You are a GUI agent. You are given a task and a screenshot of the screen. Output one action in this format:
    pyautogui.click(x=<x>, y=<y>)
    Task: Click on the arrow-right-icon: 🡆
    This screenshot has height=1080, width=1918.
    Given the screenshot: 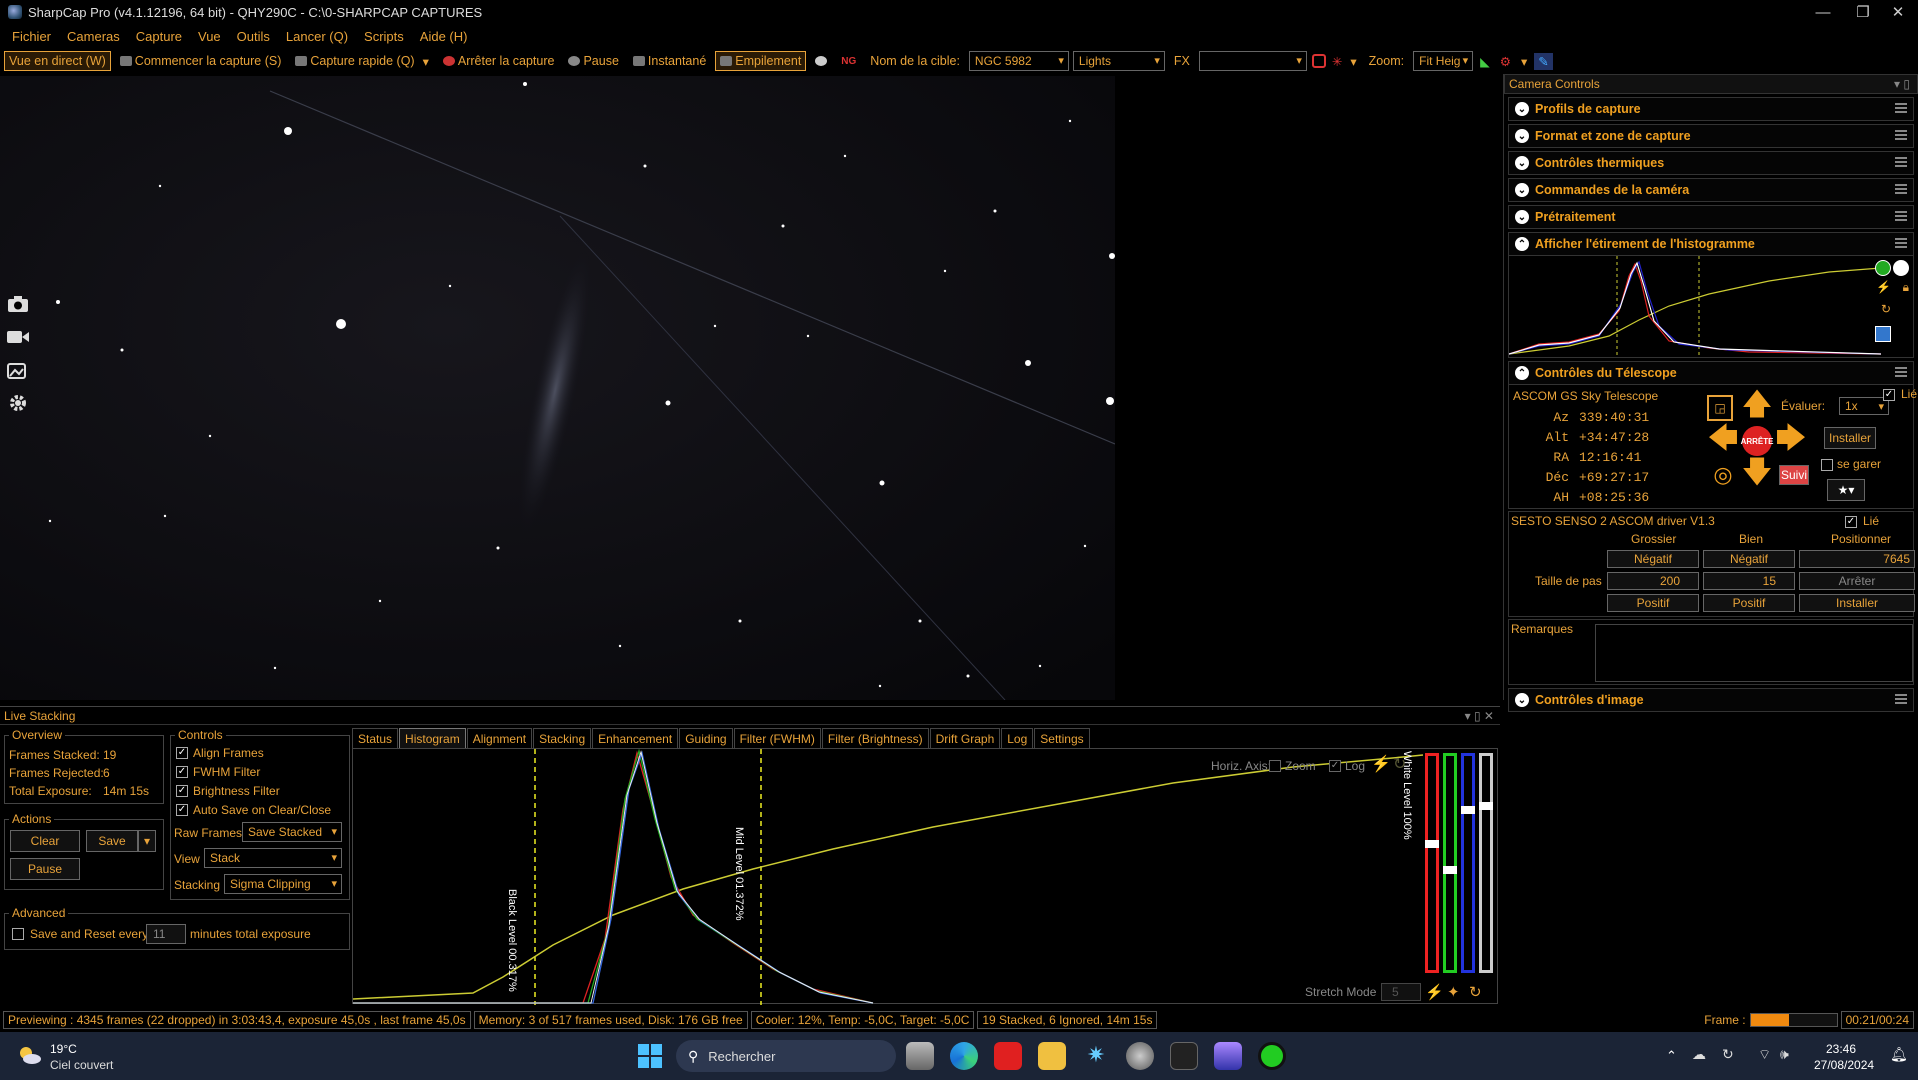 What is the action you would take?
    pyautogui.click(x=1791, y=439)
    